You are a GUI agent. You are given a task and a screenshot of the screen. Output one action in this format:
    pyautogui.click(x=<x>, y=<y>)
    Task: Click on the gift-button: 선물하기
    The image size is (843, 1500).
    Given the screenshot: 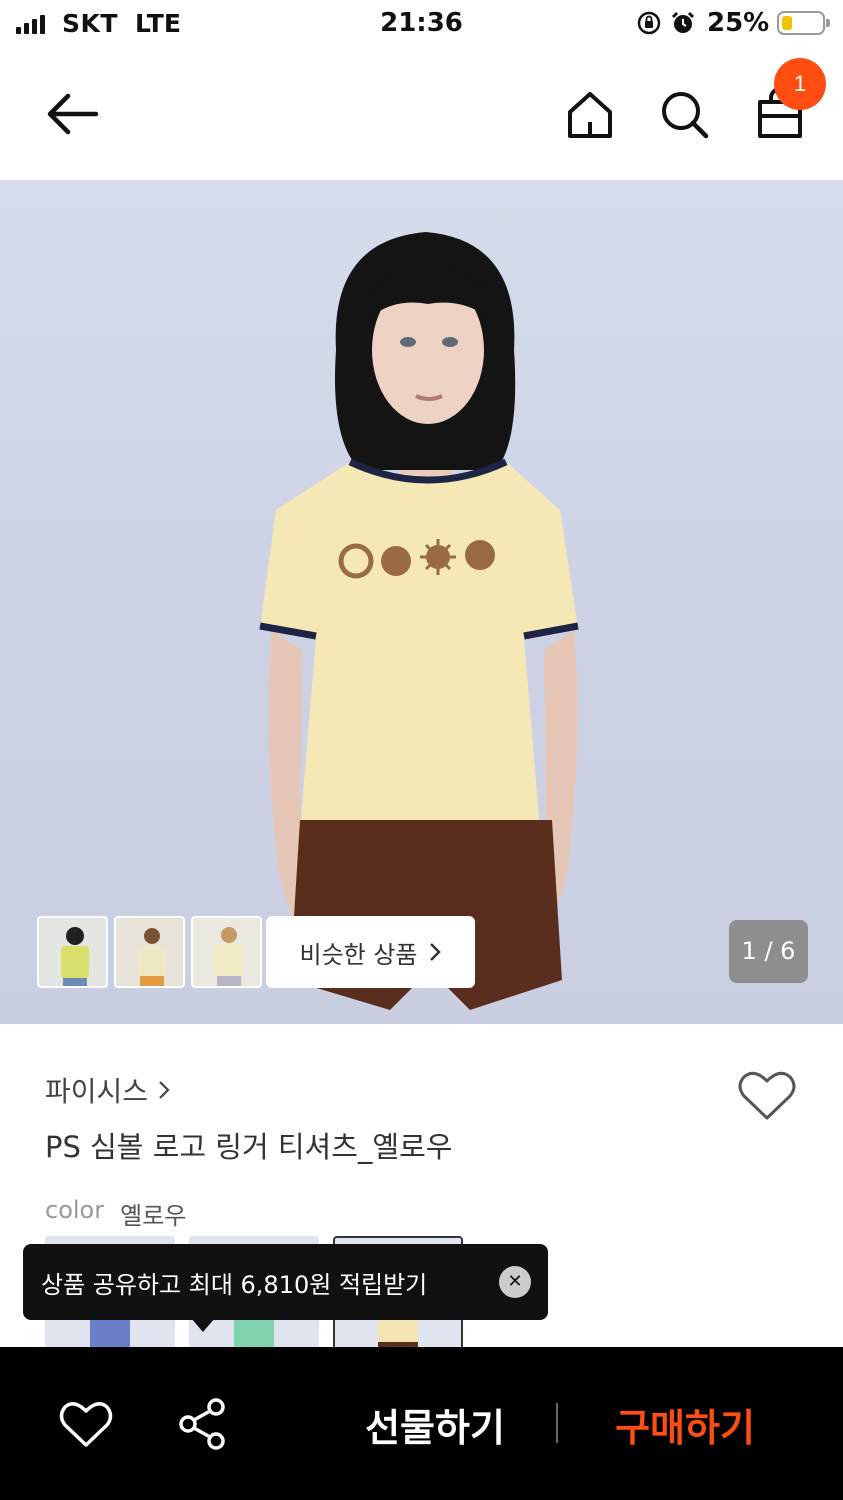 What is the action you would take?
    pyautogui.click(x=435, y=1424)
    